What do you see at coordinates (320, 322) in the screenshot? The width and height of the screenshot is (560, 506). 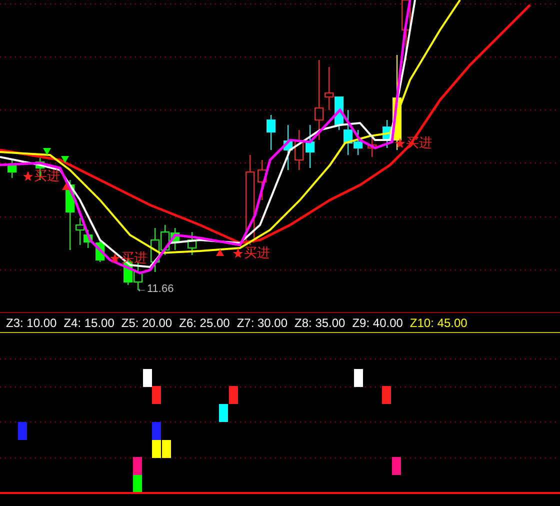 I see `legend-value: Z8: 35.00` at bounding box center [320, 322].